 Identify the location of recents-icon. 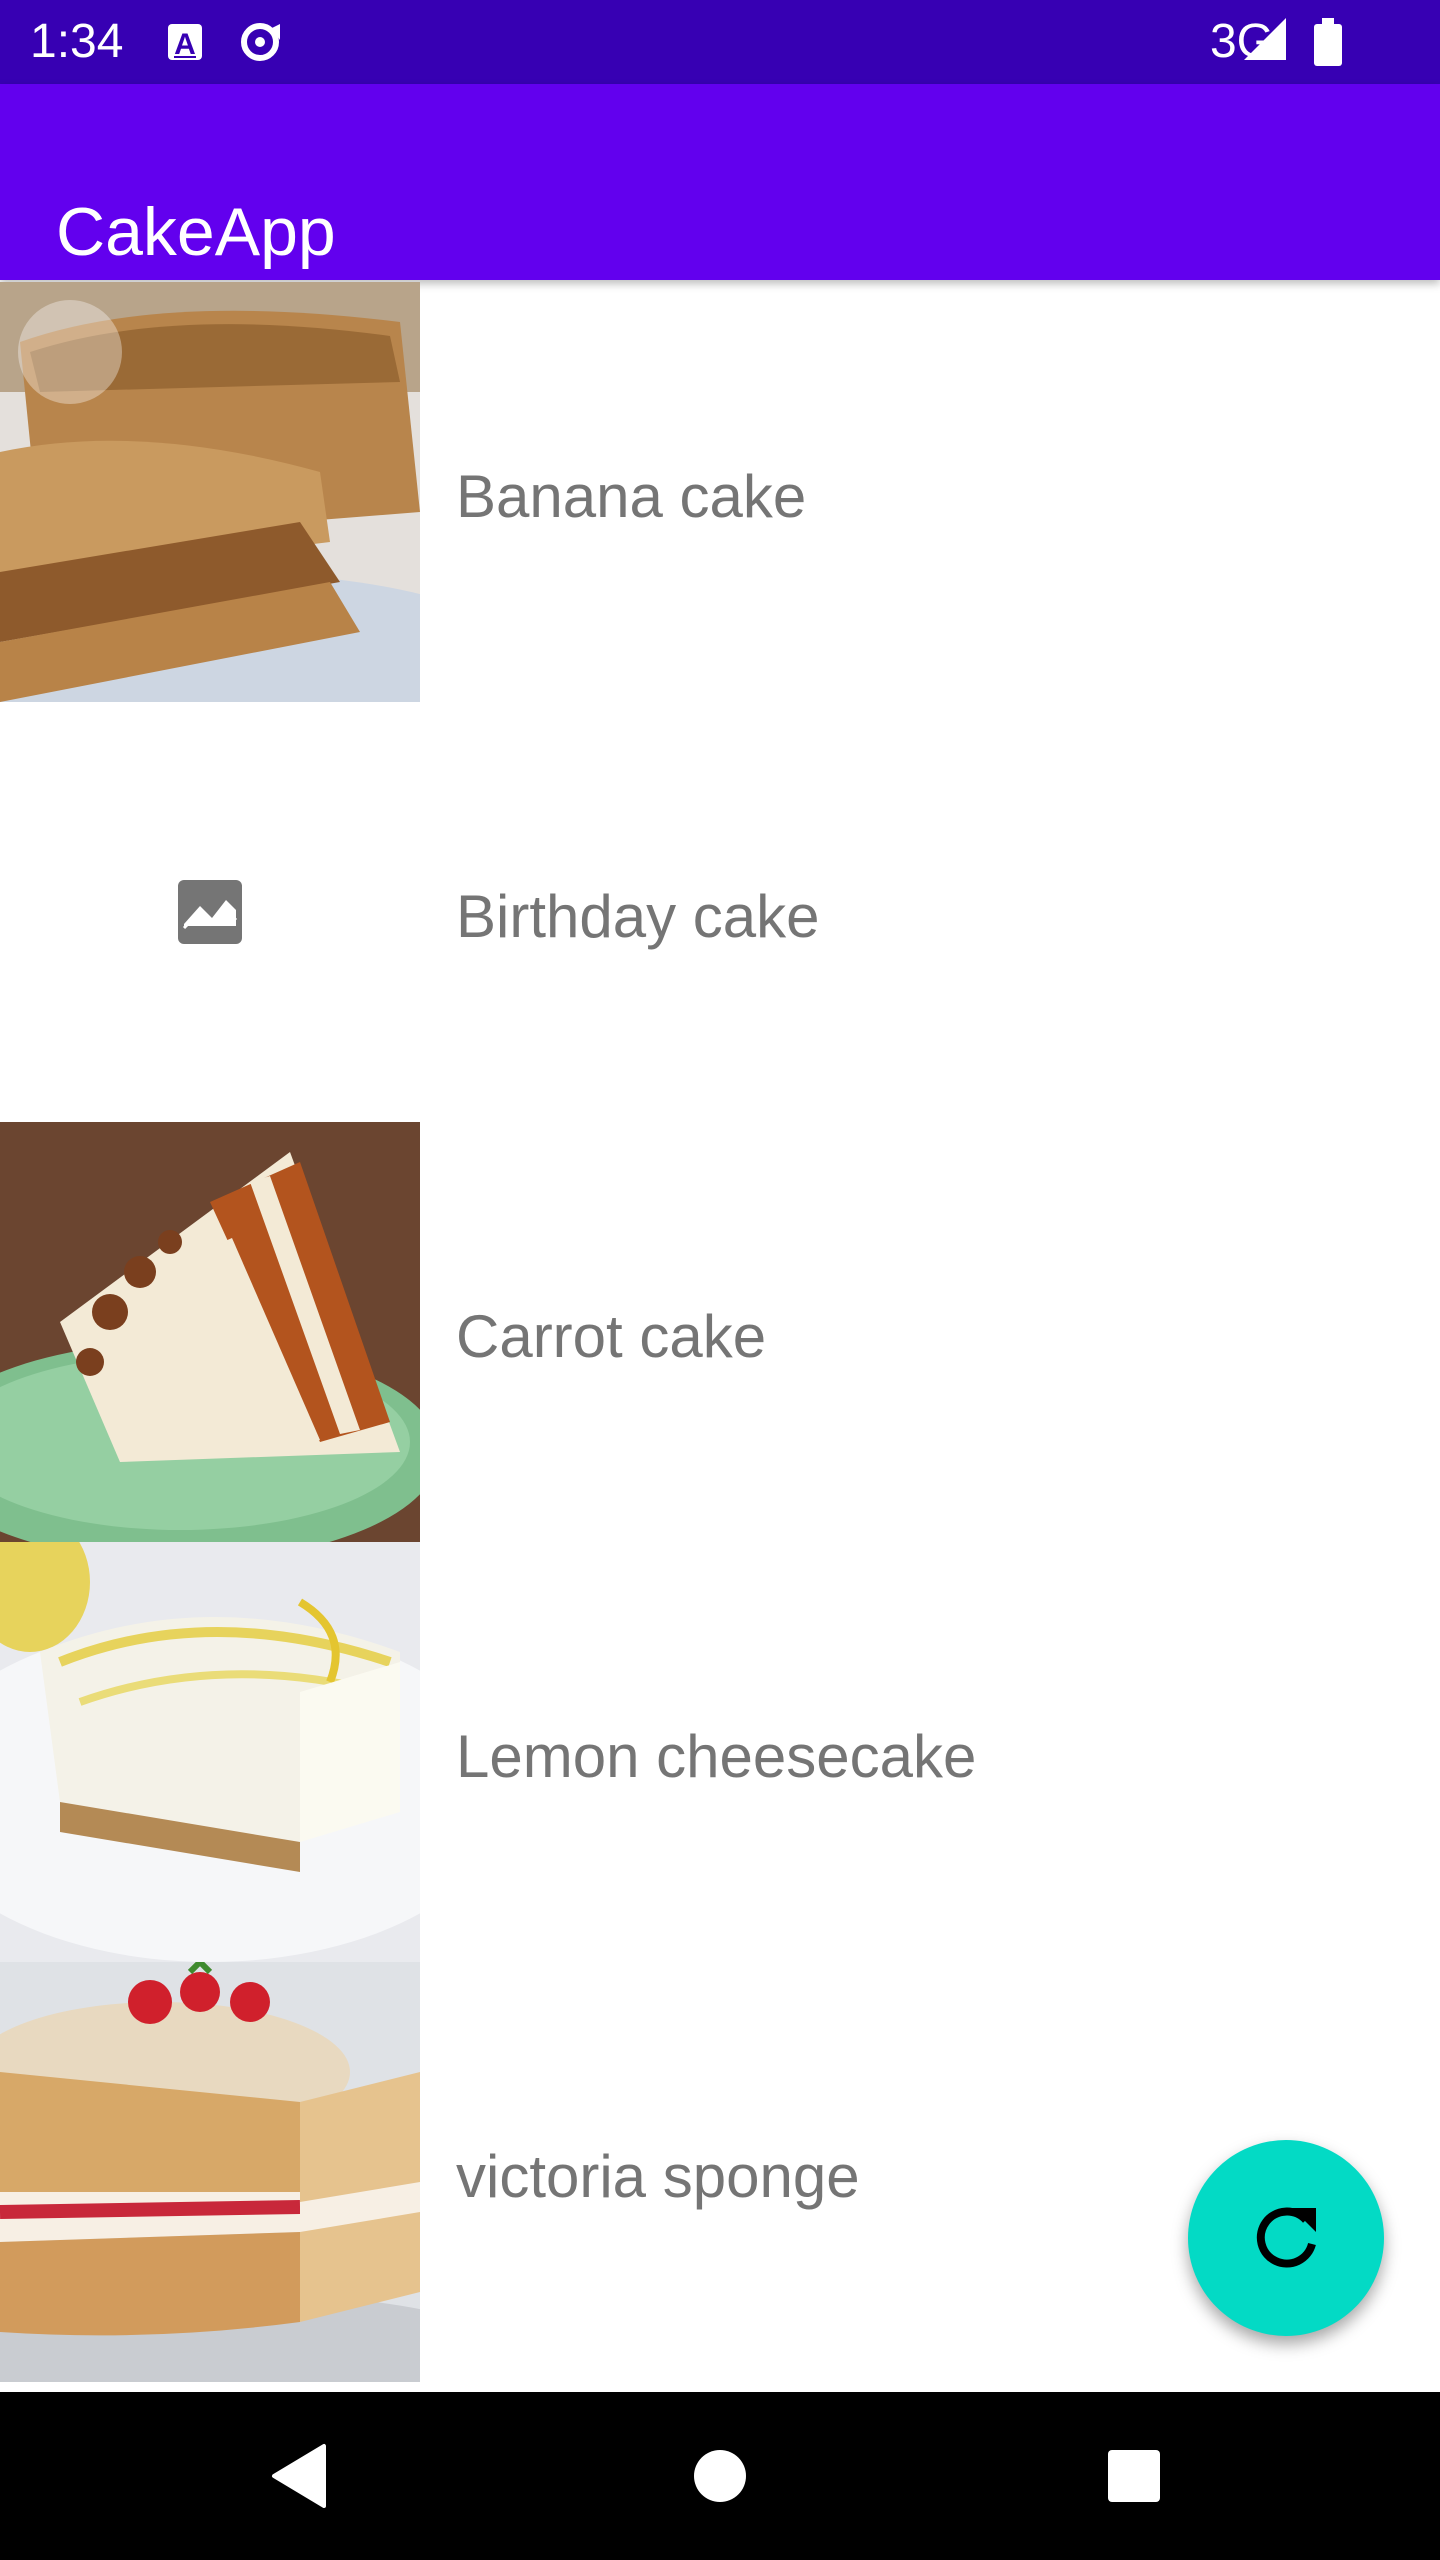
(1134, 2476).